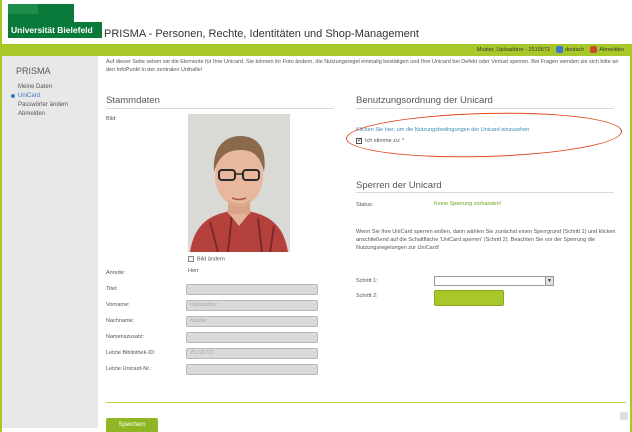 This screenshot has height=432, width=632. I want to click on logout-icon, so click(594, 50).